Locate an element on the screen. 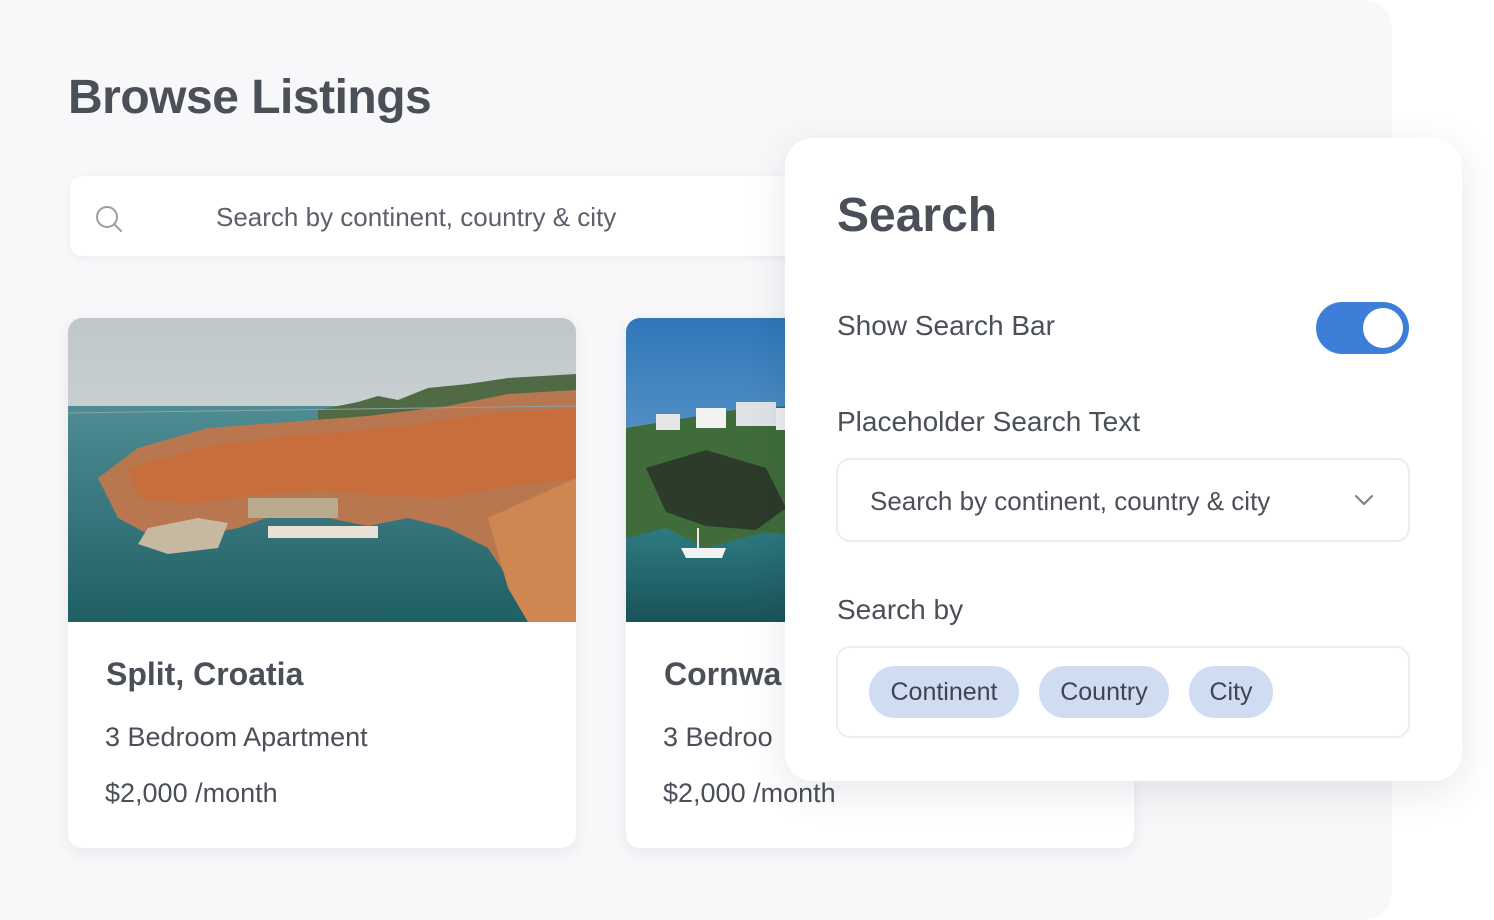  panel-title: Search is located at coordinates (917, 215).